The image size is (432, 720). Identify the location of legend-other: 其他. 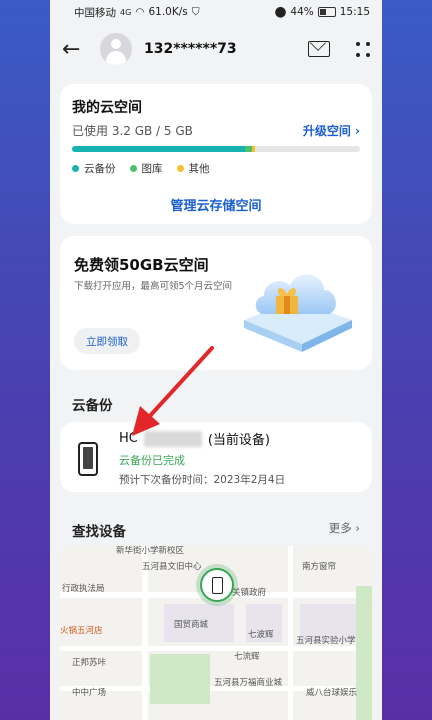
(193, 168).